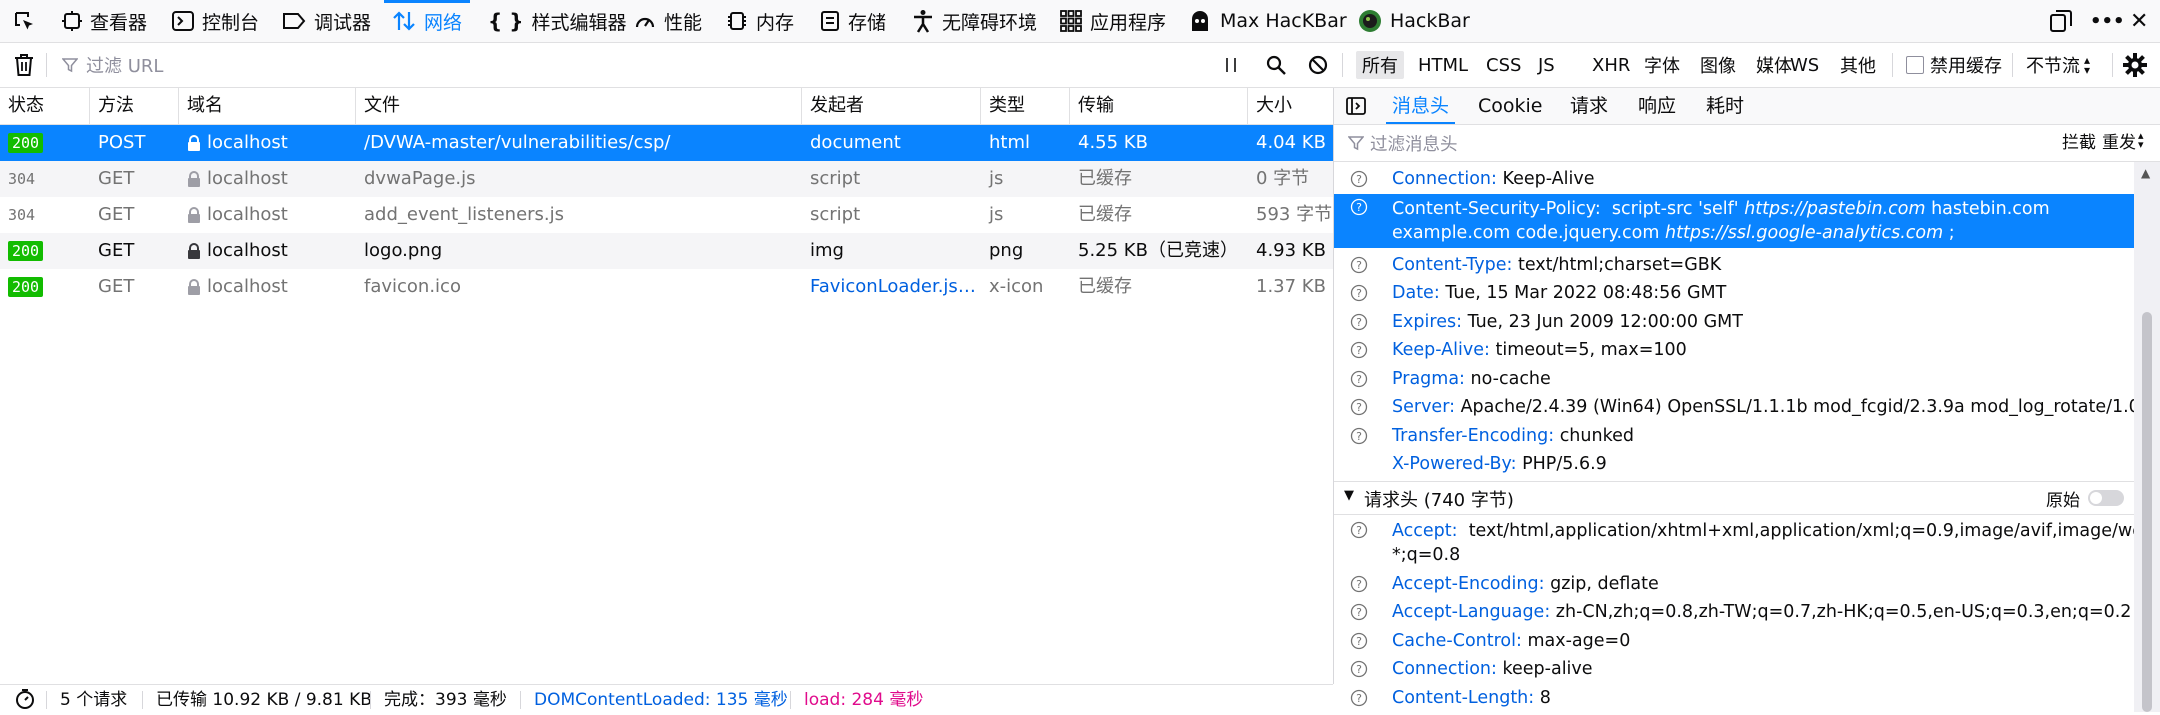 The width and height of the screenshot is (2160, 715). Describe the element at coordinates (1725, 106) in the screenshot. I see `tab-timings: 耗时` at that location.